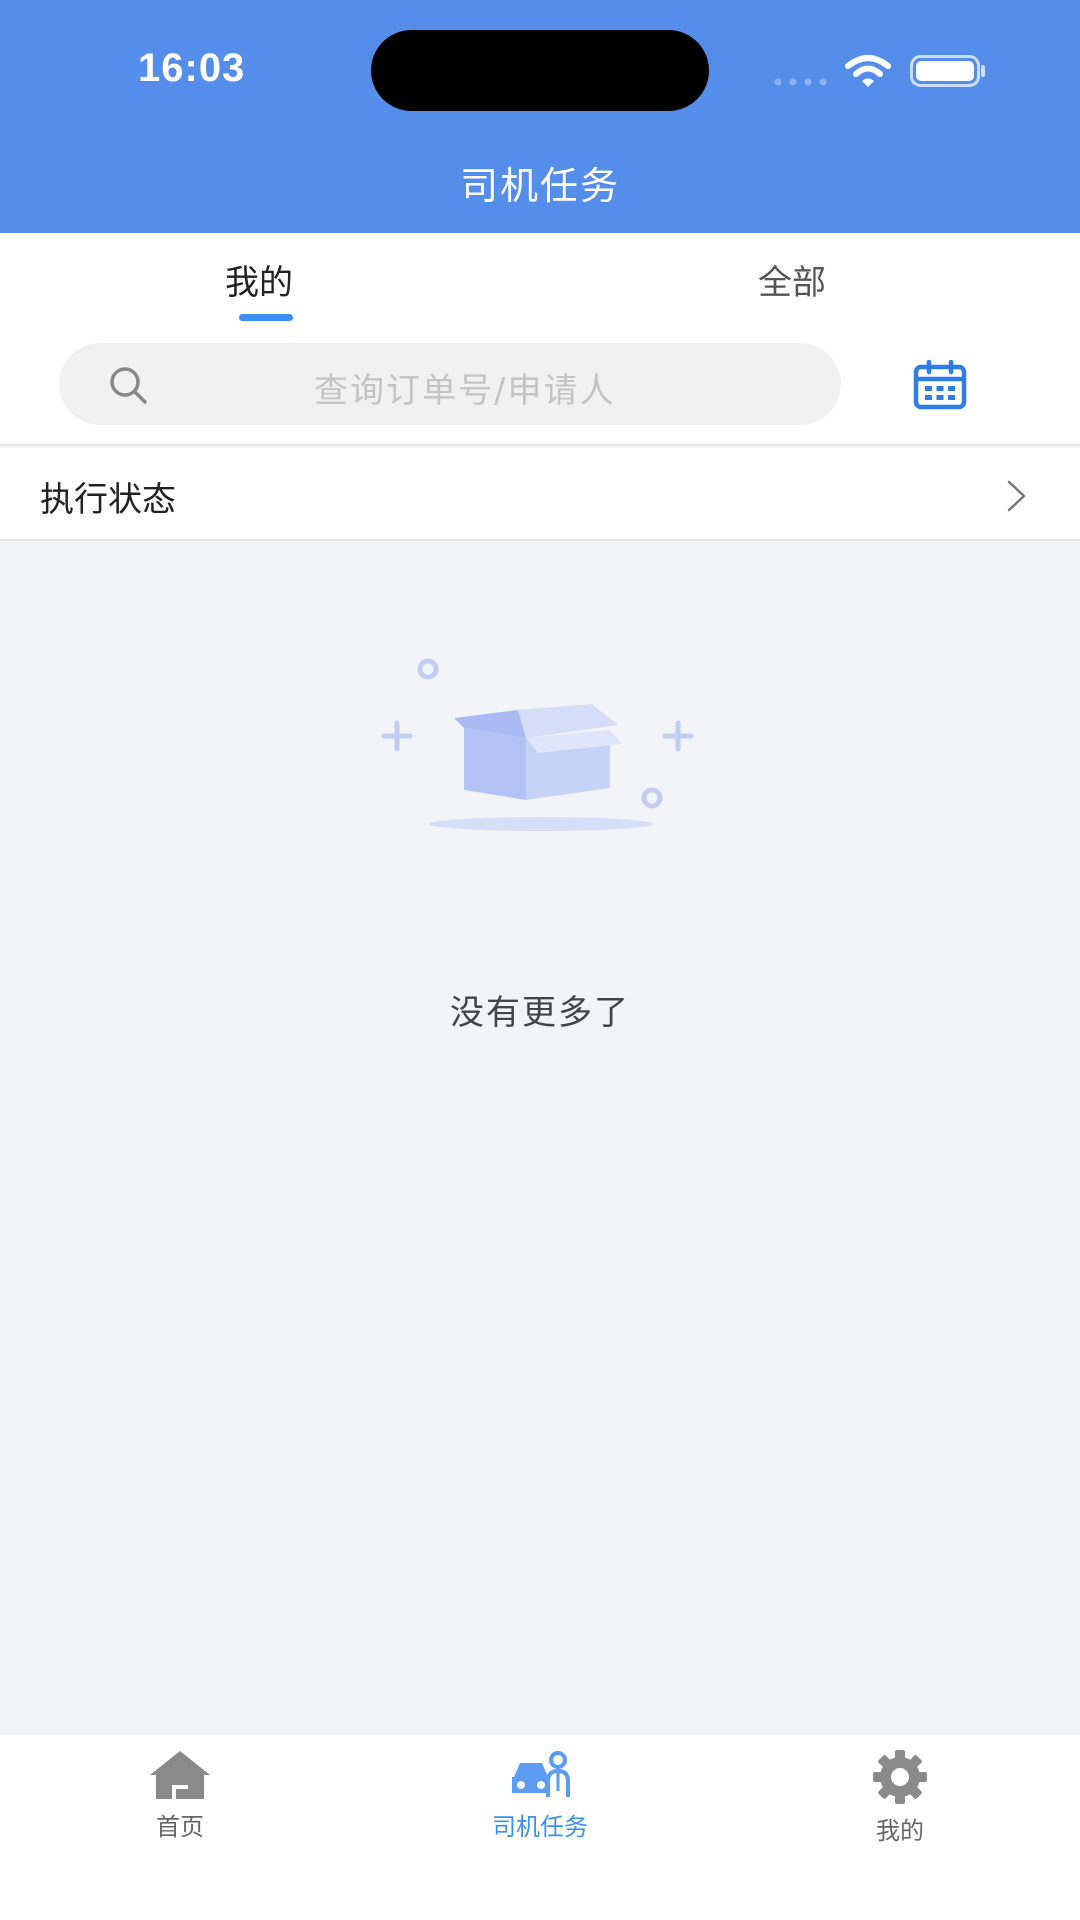 The height and width of the screenshot is (1920, 1080). What do you see at coordinates (180, 1800) in the screenshot?
I see `nav-item-home: 首页` at bounding box center [180, 1800].